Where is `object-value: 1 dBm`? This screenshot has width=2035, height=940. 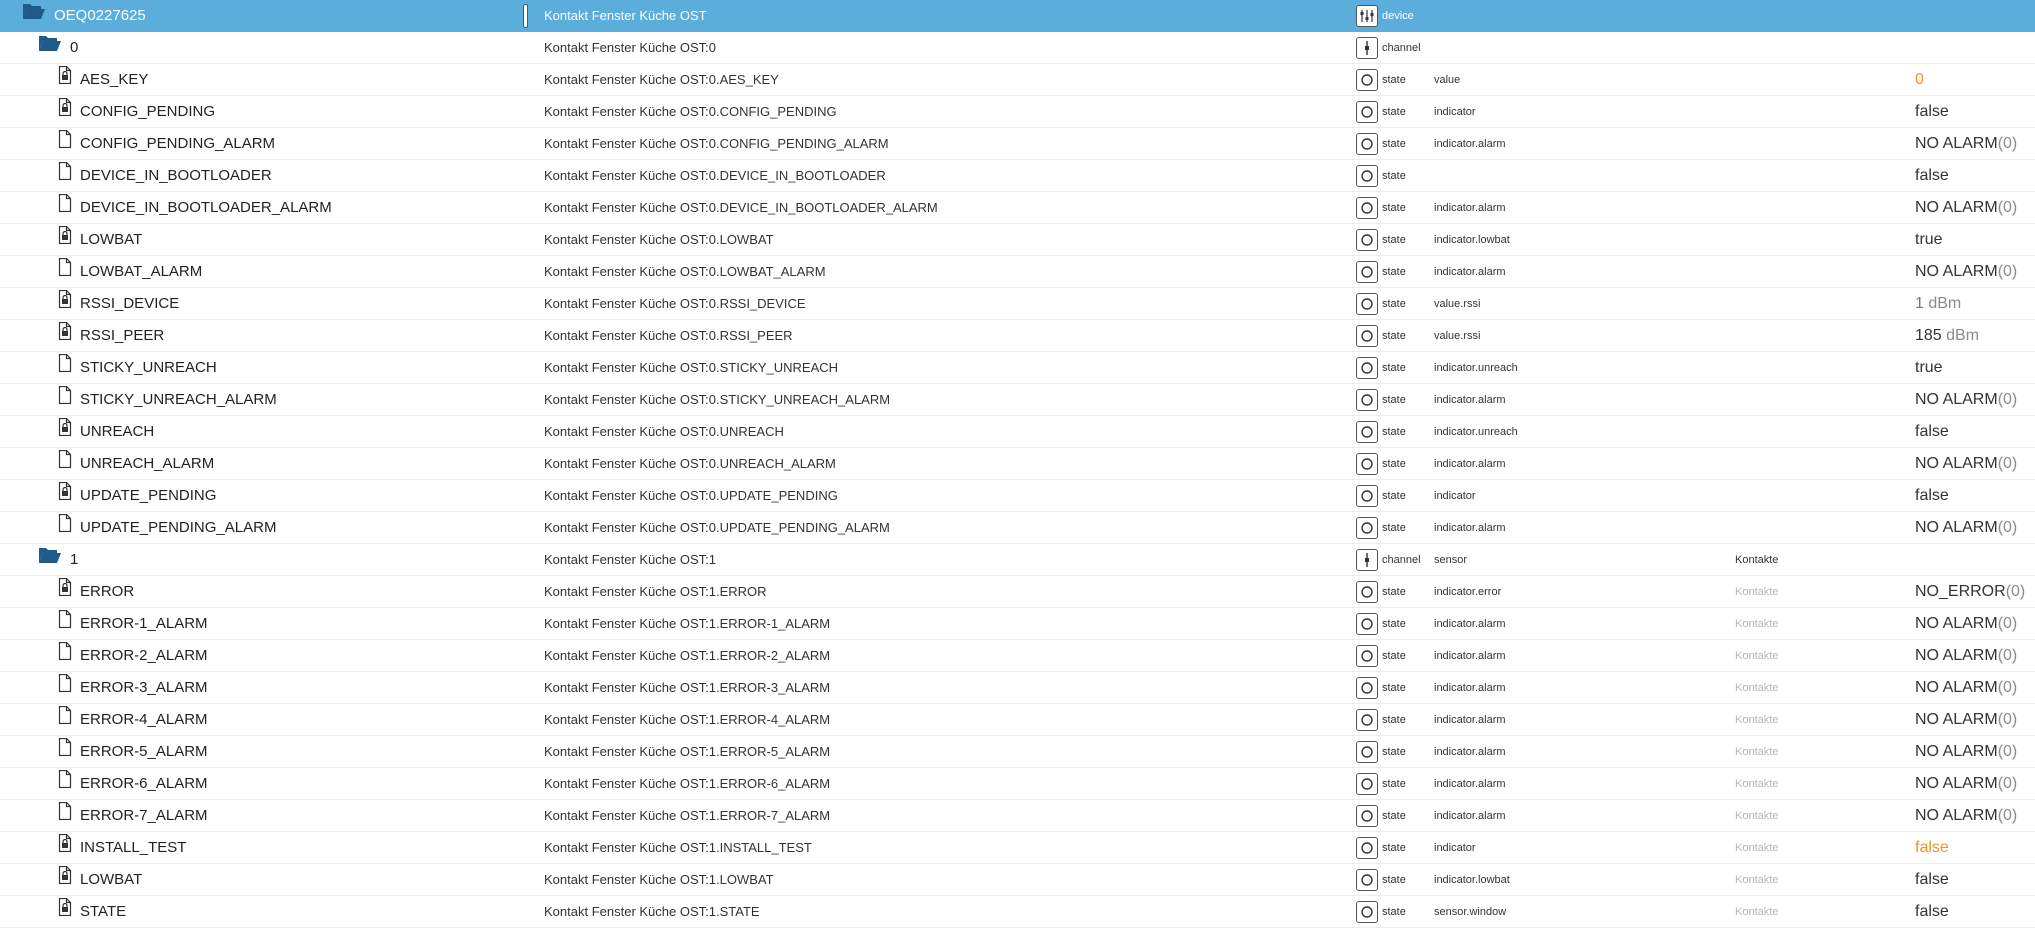 object-value: 1 dBm is located at coordinates (1938, 304).